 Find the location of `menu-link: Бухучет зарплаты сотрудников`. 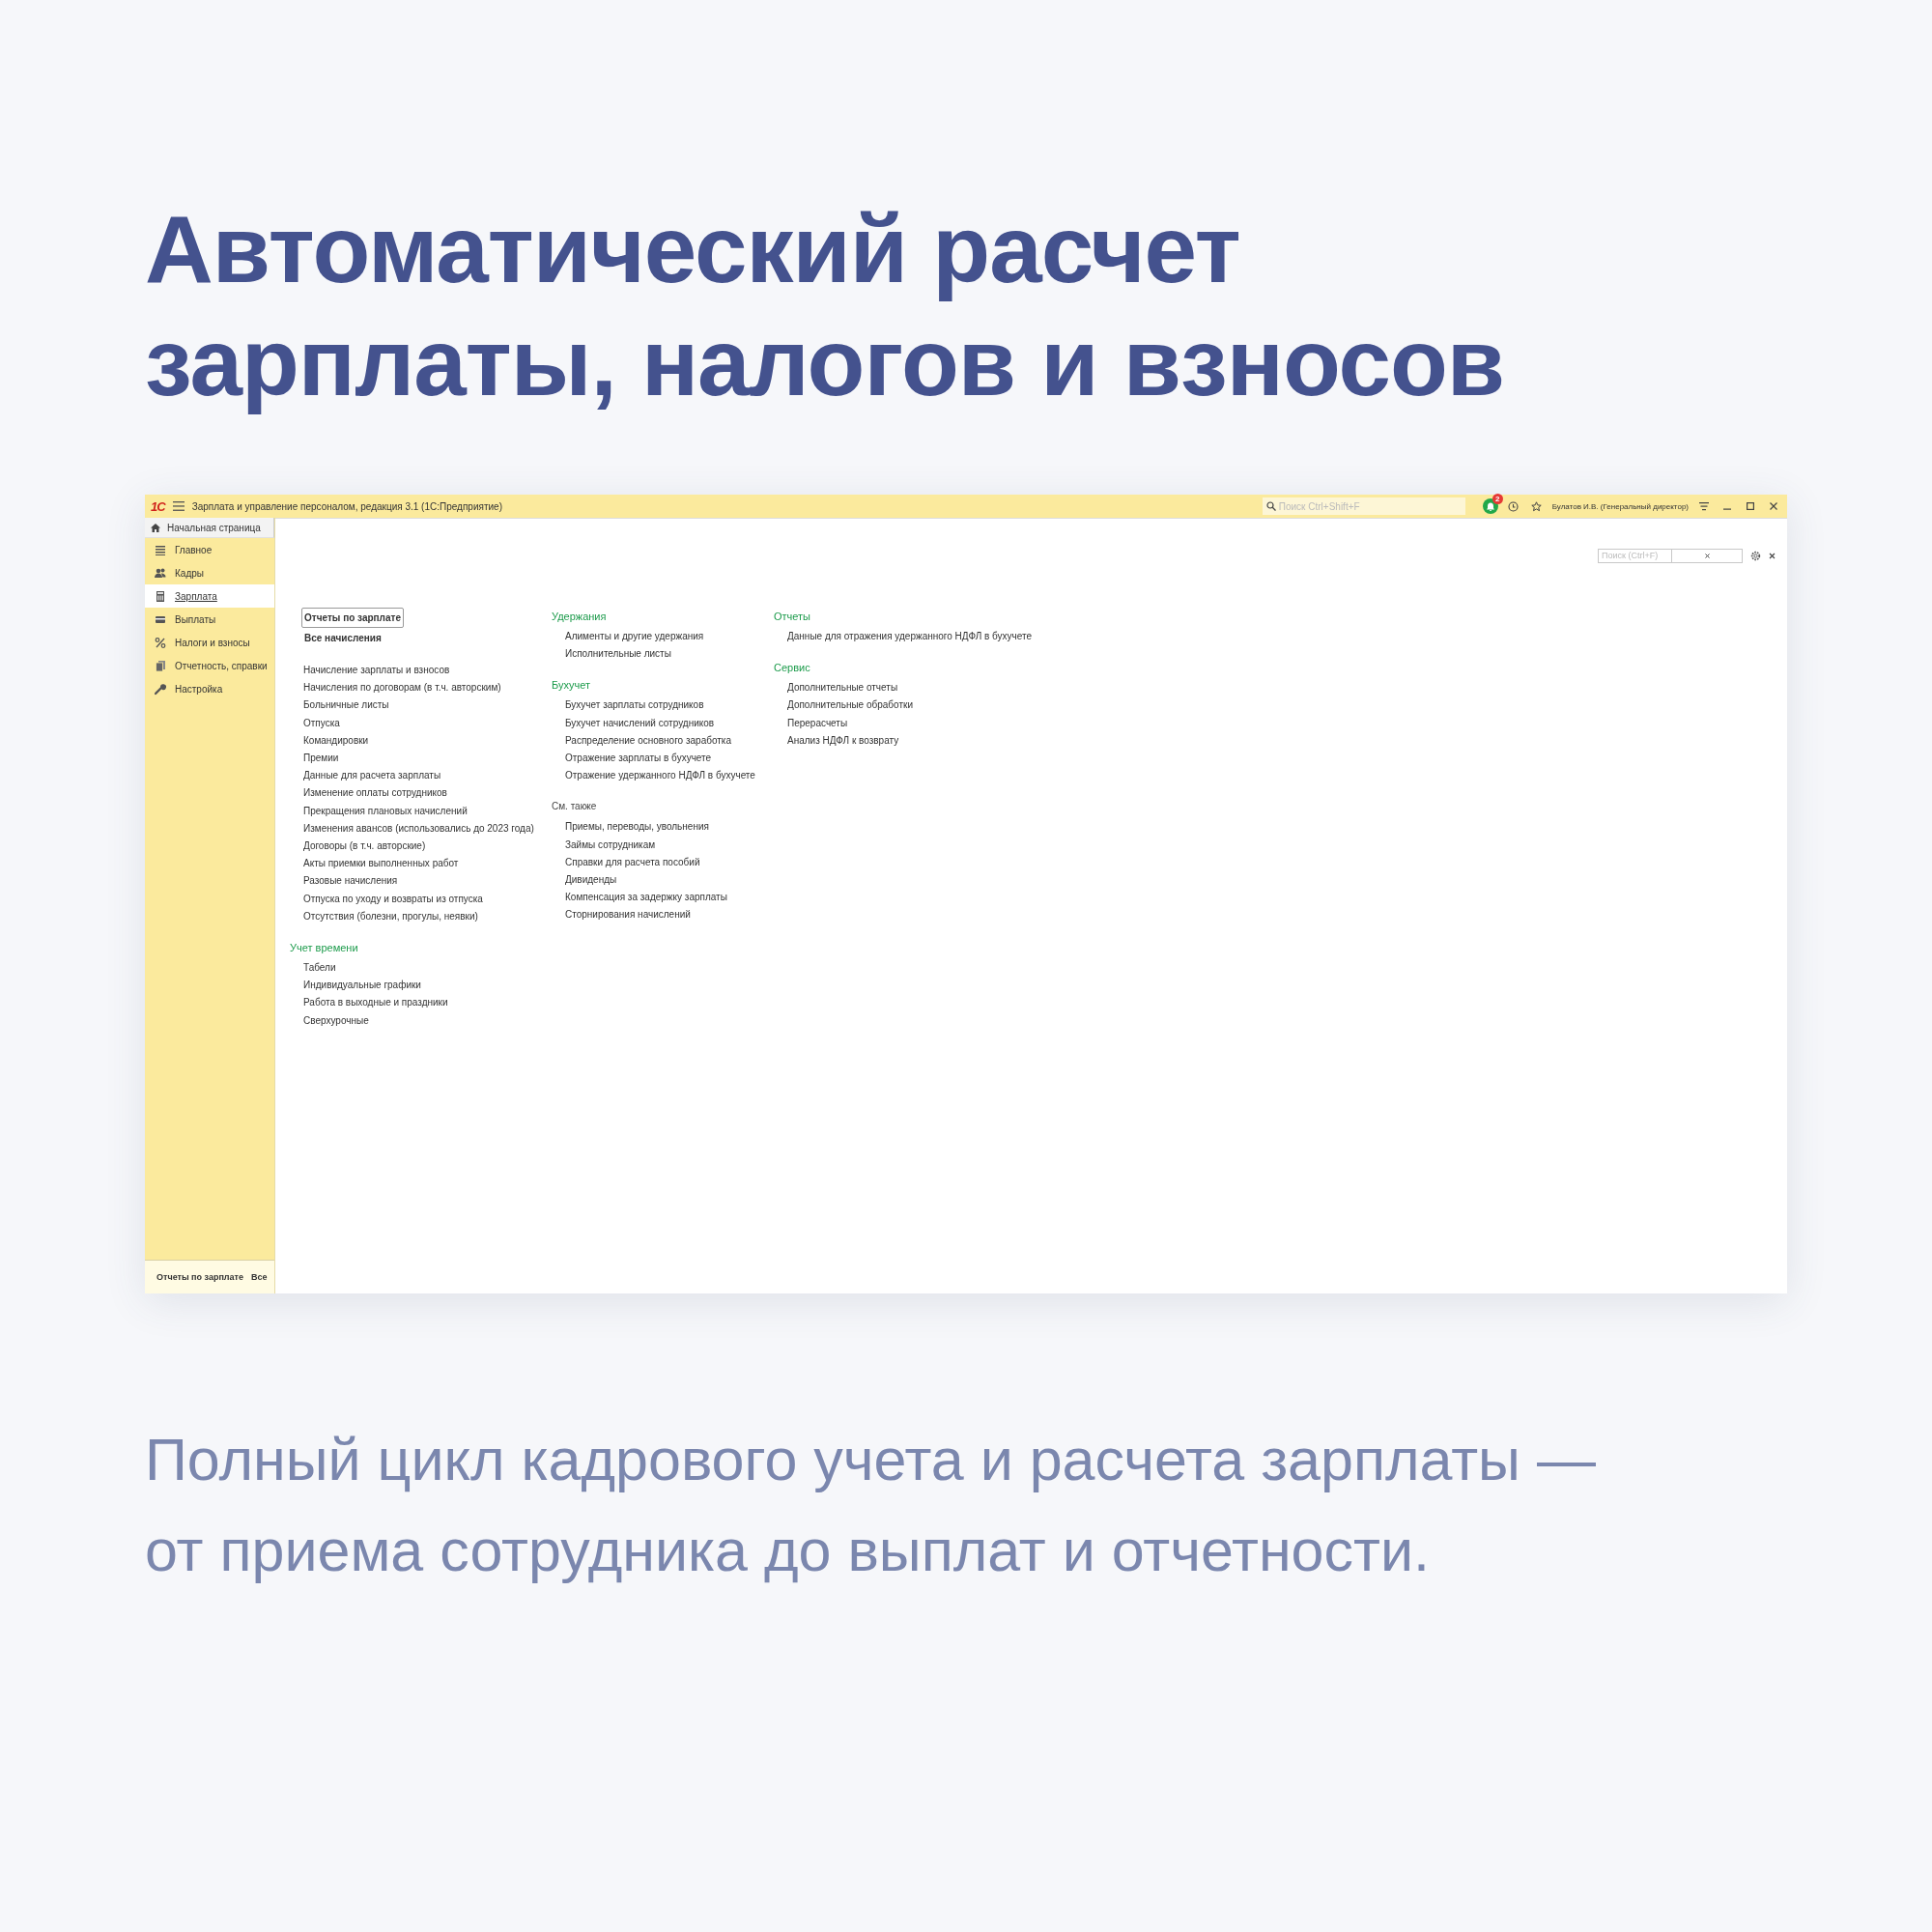

menu-link: Бухучет зарплаты сотрудников is located at coordinates (663, 705).